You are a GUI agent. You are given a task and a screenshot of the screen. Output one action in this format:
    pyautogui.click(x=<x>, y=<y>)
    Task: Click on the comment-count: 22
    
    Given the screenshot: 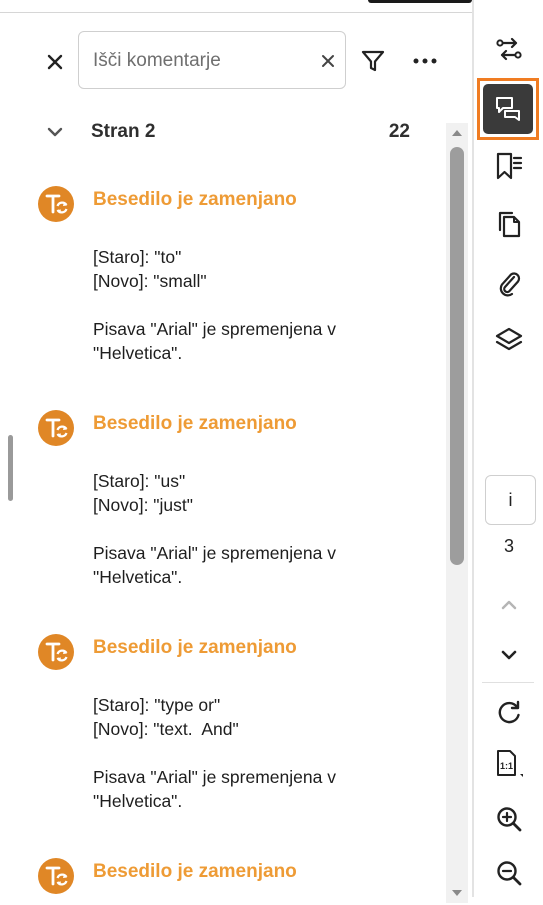 What is the action you would take?
    pyautogui.click(x=399, y=131)
    